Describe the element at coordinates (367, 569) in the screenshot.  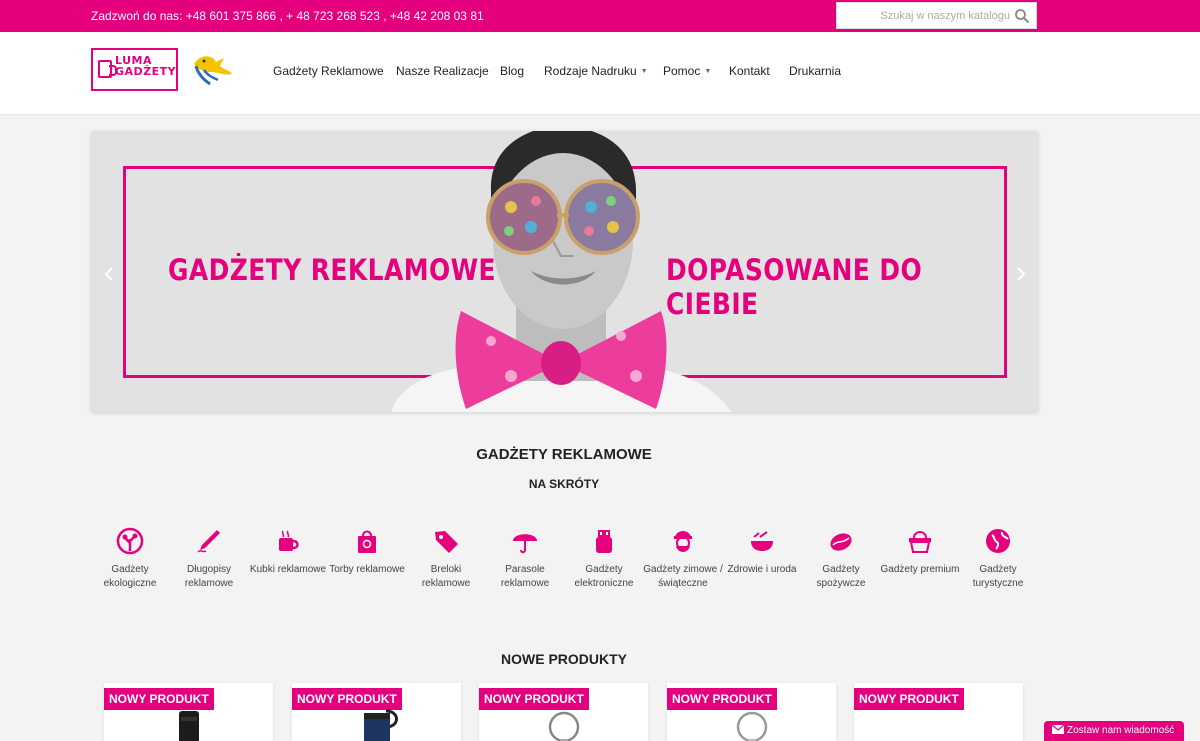
I see `category-label: Torby reklamowe` at that location.